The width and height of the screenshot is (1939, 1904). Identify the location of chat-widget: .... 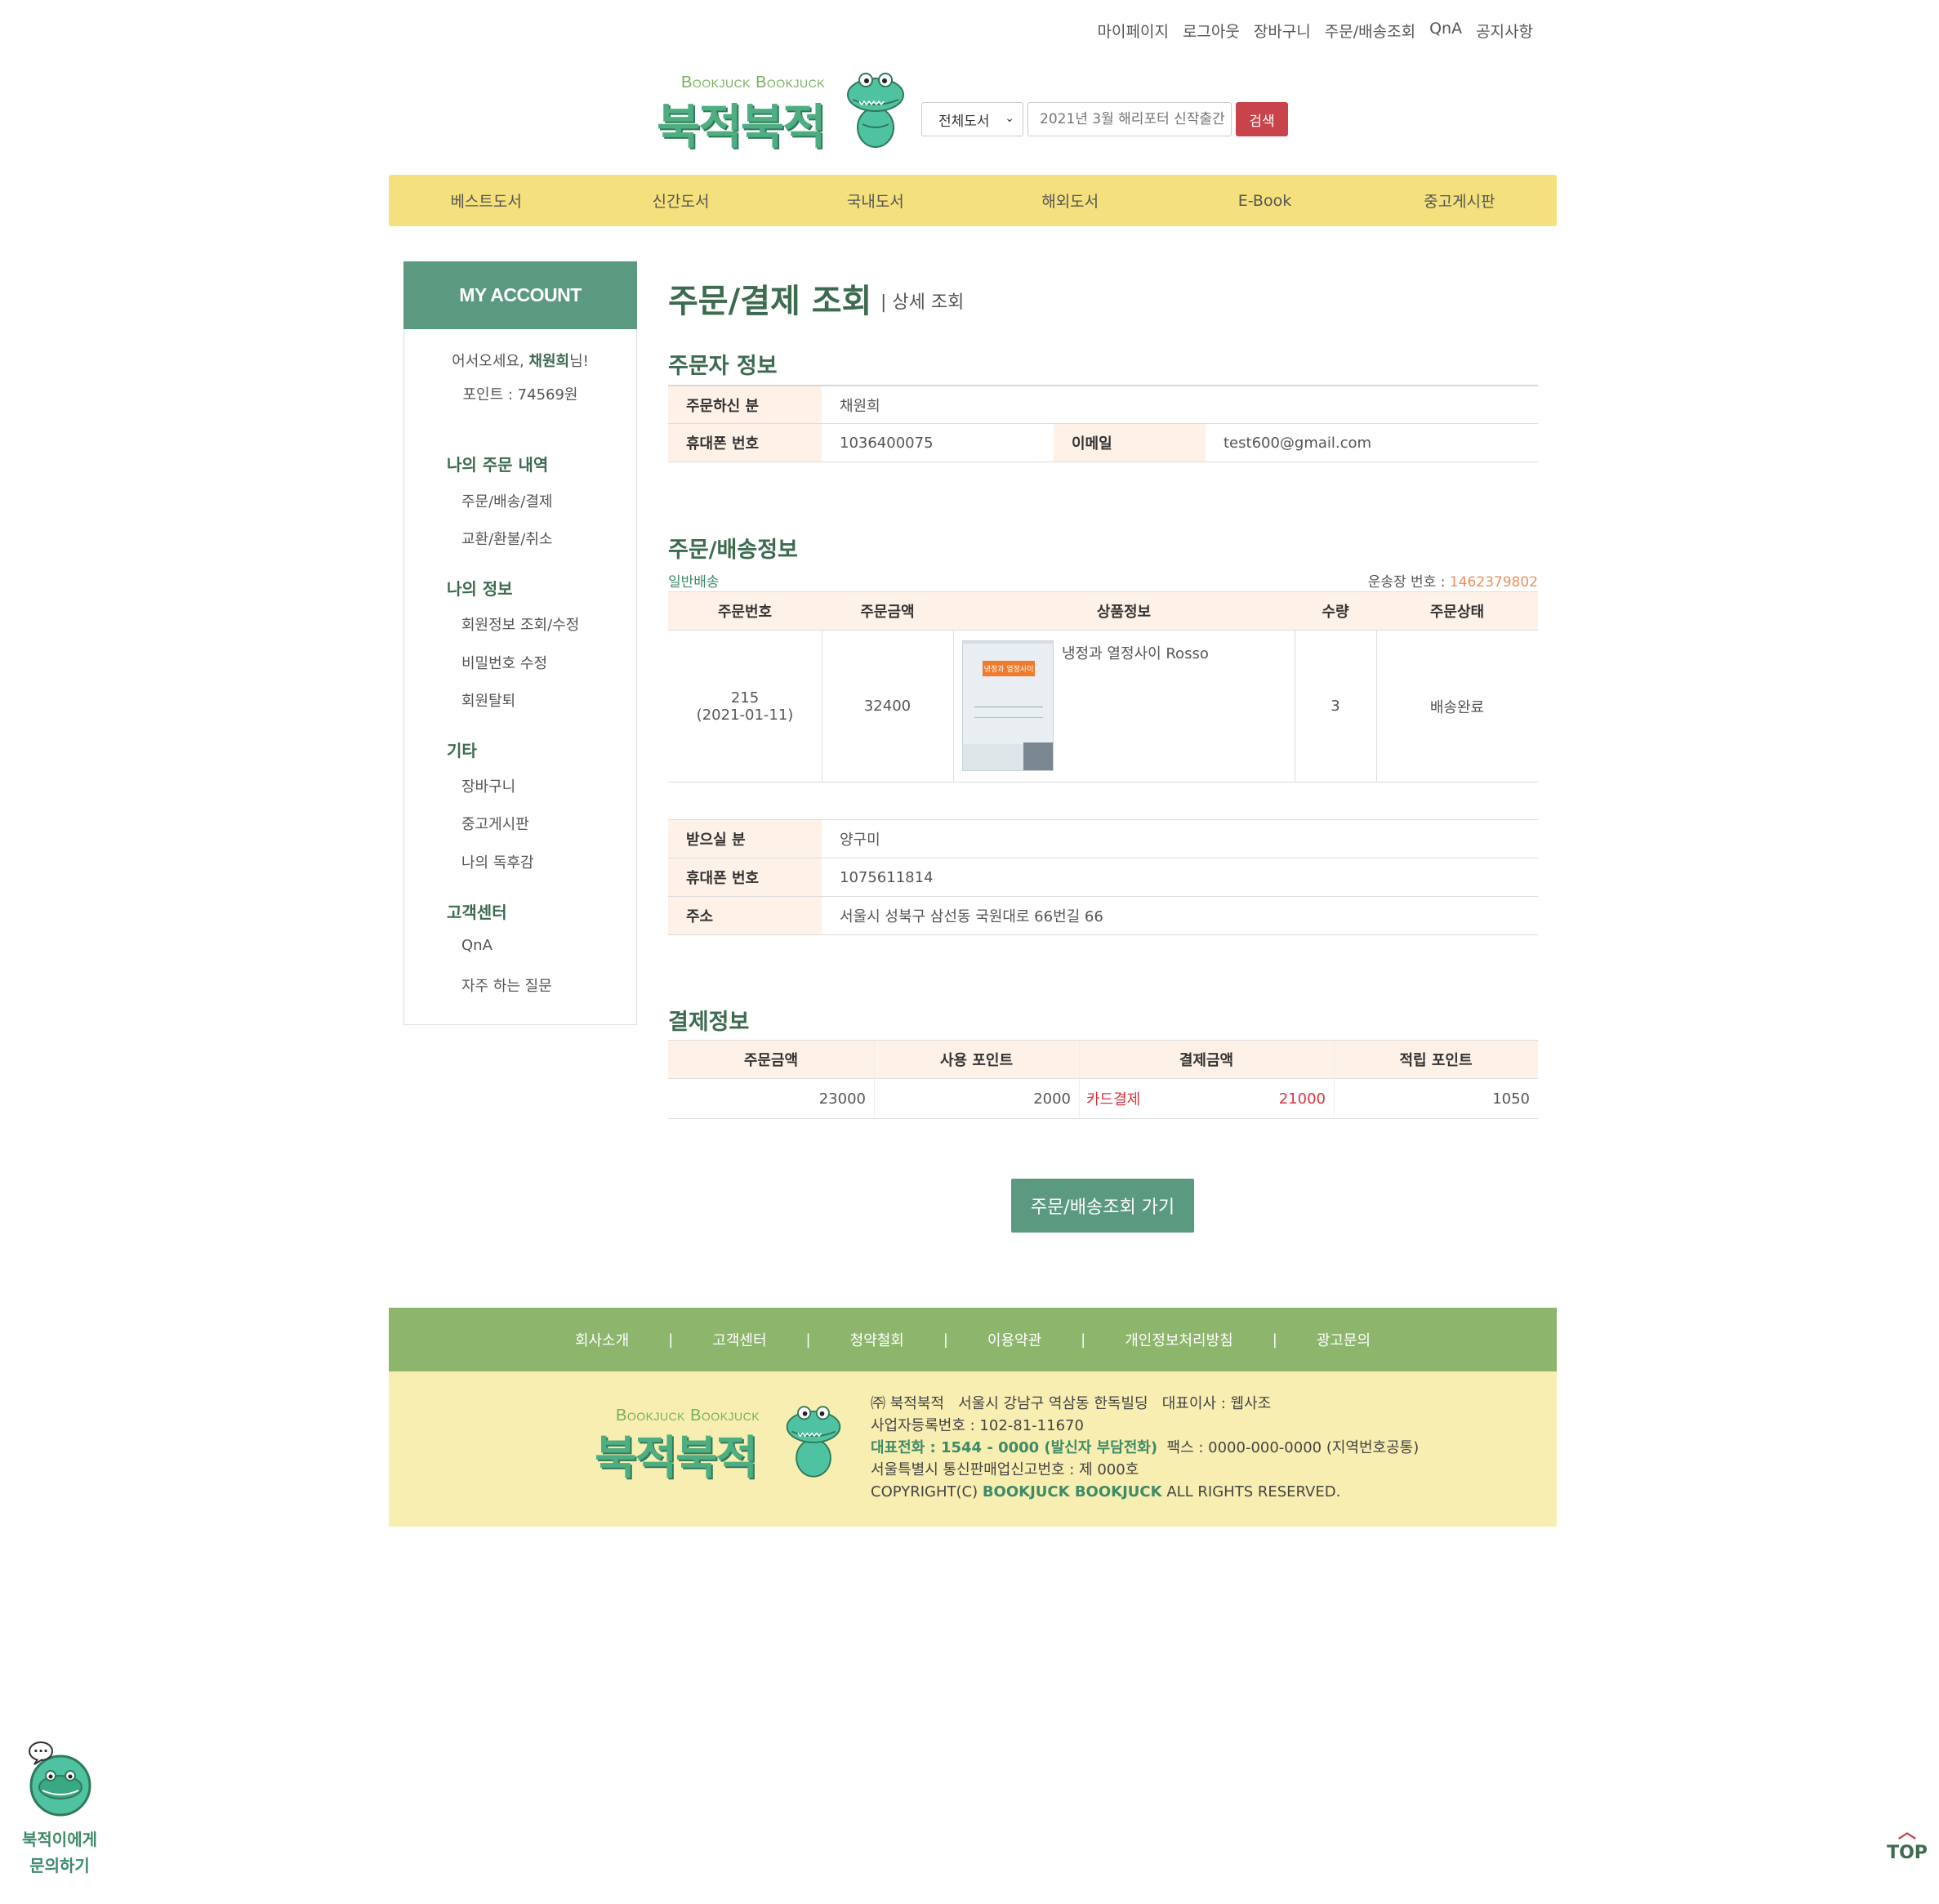
(59, 1783).